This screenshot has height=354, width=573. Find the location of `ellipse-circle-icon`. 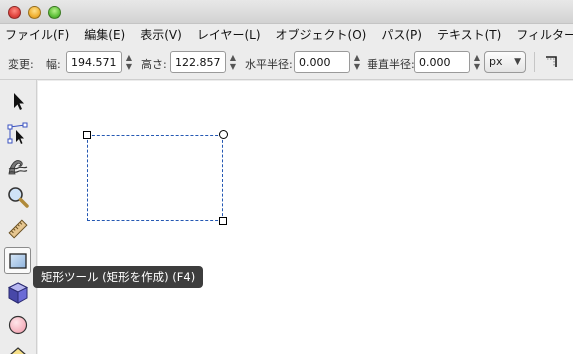

ellipse-circle-icon is located at coordinates (17, 324).